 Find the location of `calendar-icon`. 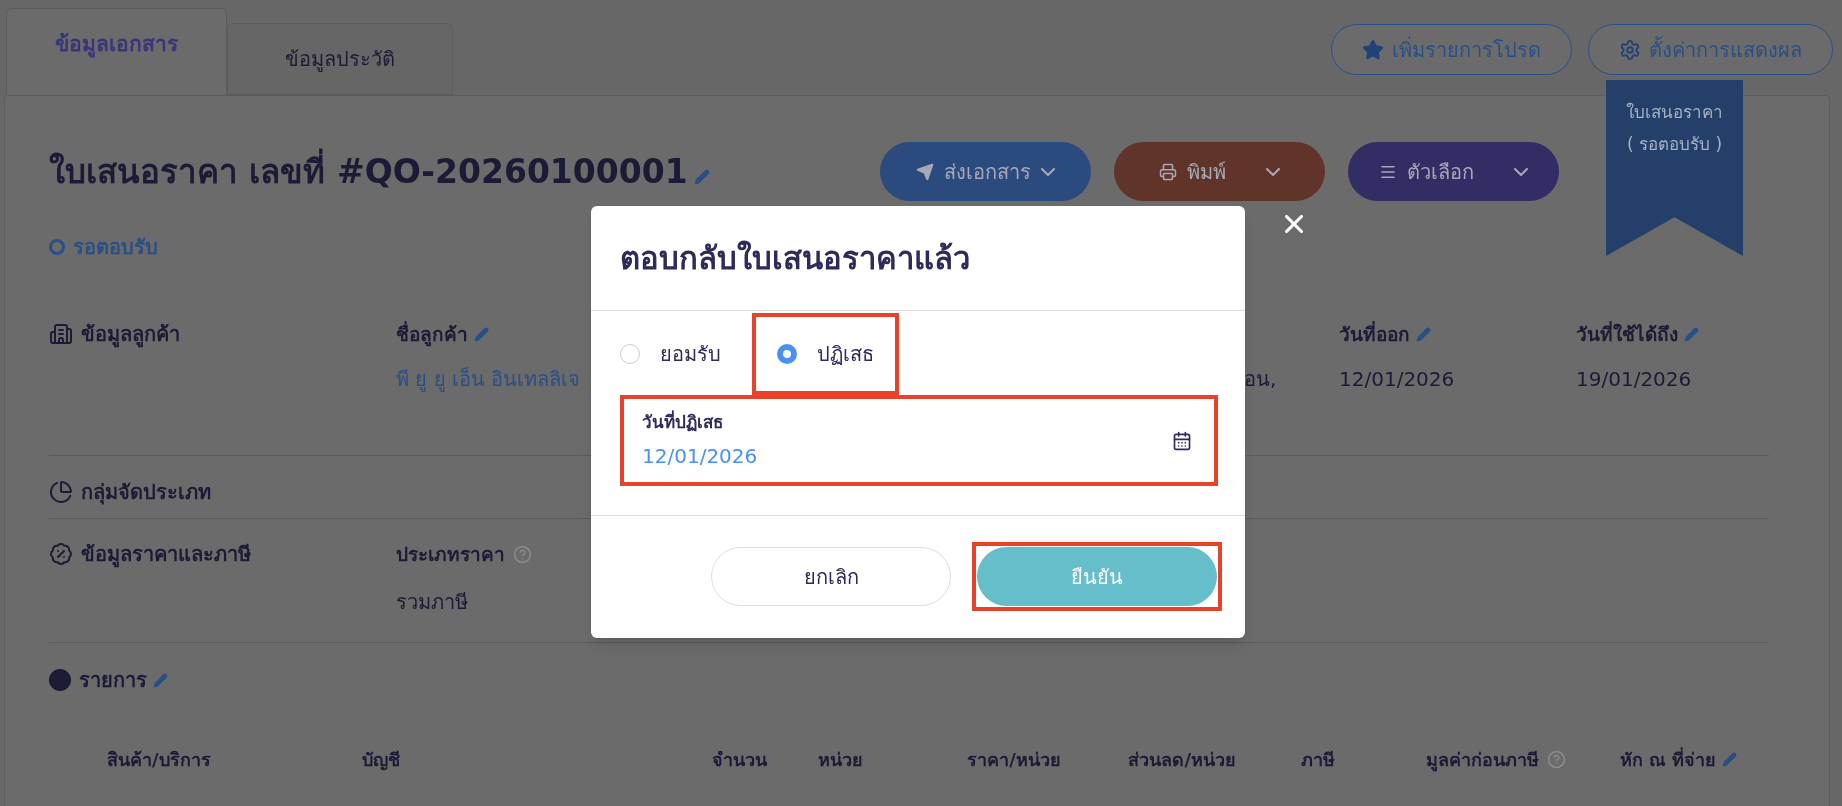

calendar-icon is located at coordinates (1182, 440).